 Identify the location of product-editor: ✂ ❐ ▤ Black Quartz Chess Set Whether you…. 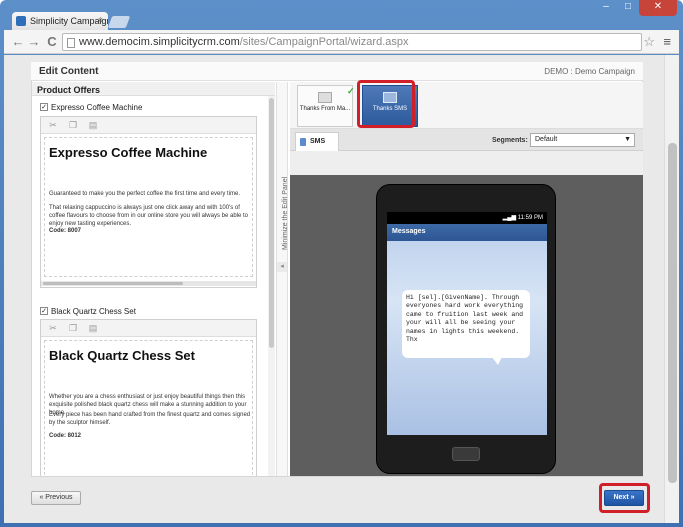
(148, 397).